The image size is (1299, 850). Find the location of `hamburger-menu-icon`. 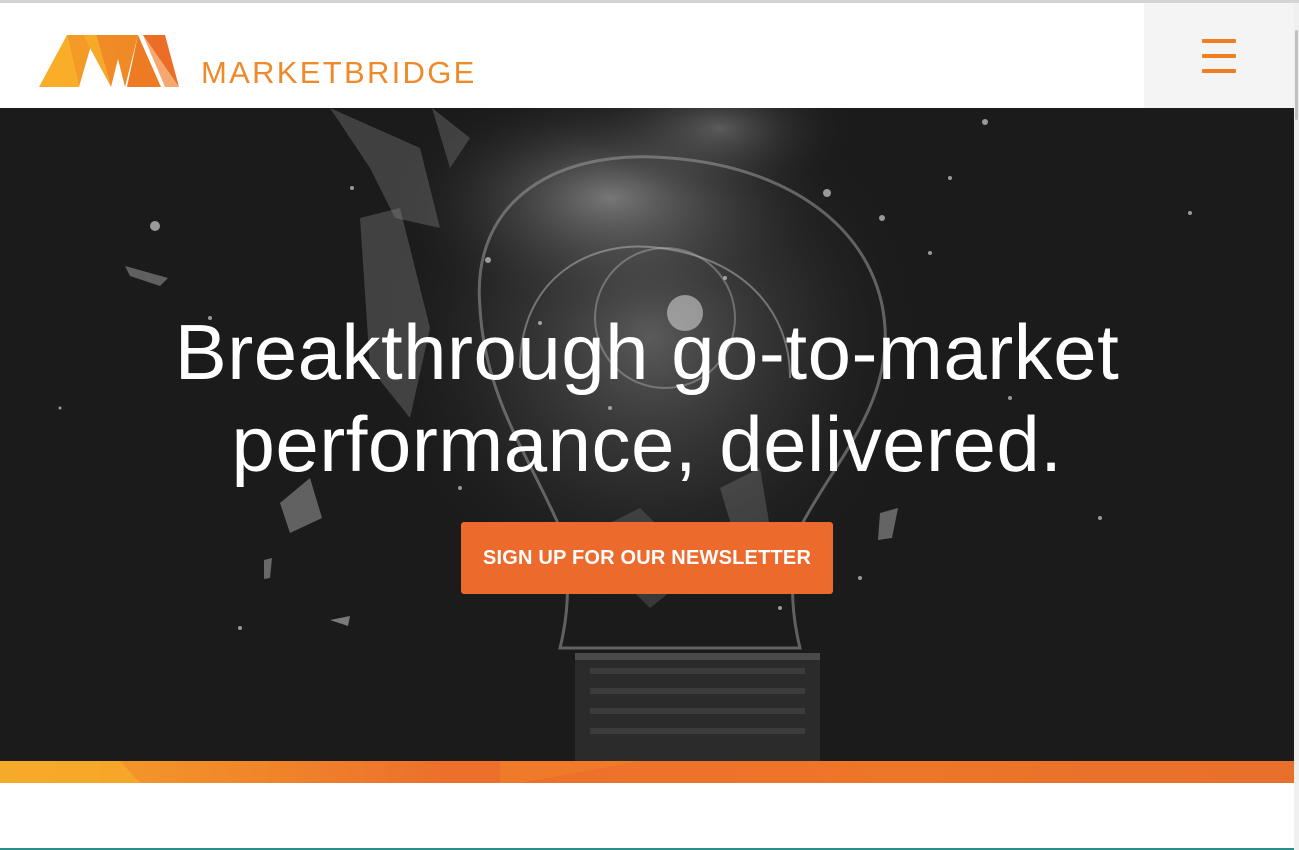

hamburger-menu-icon is located at coordinates (1219, 55).